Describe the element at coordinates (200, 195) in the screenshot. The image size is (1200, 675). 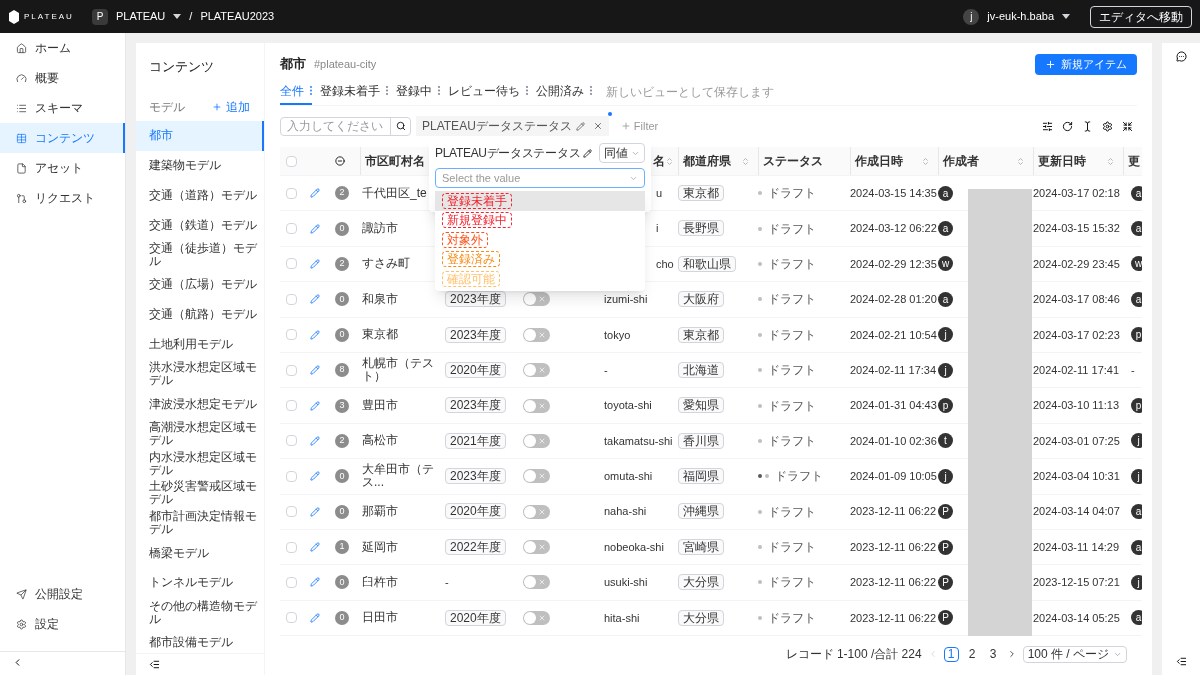
I see `model-item: 交通（道路）モデル` at that location.